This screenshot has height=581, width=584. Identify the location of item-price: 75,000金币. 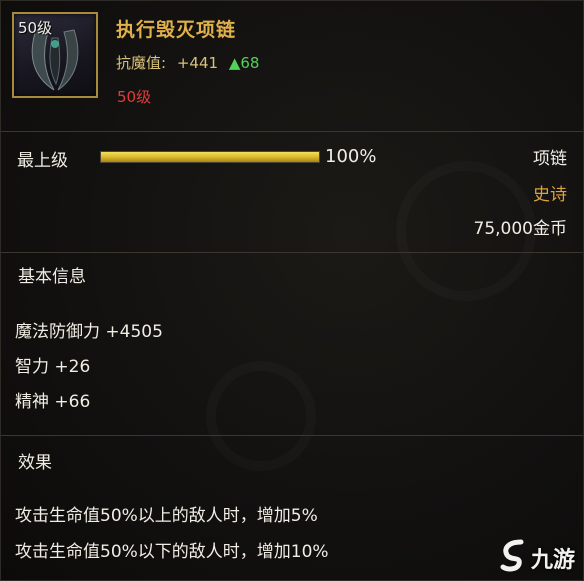
(520, 229).